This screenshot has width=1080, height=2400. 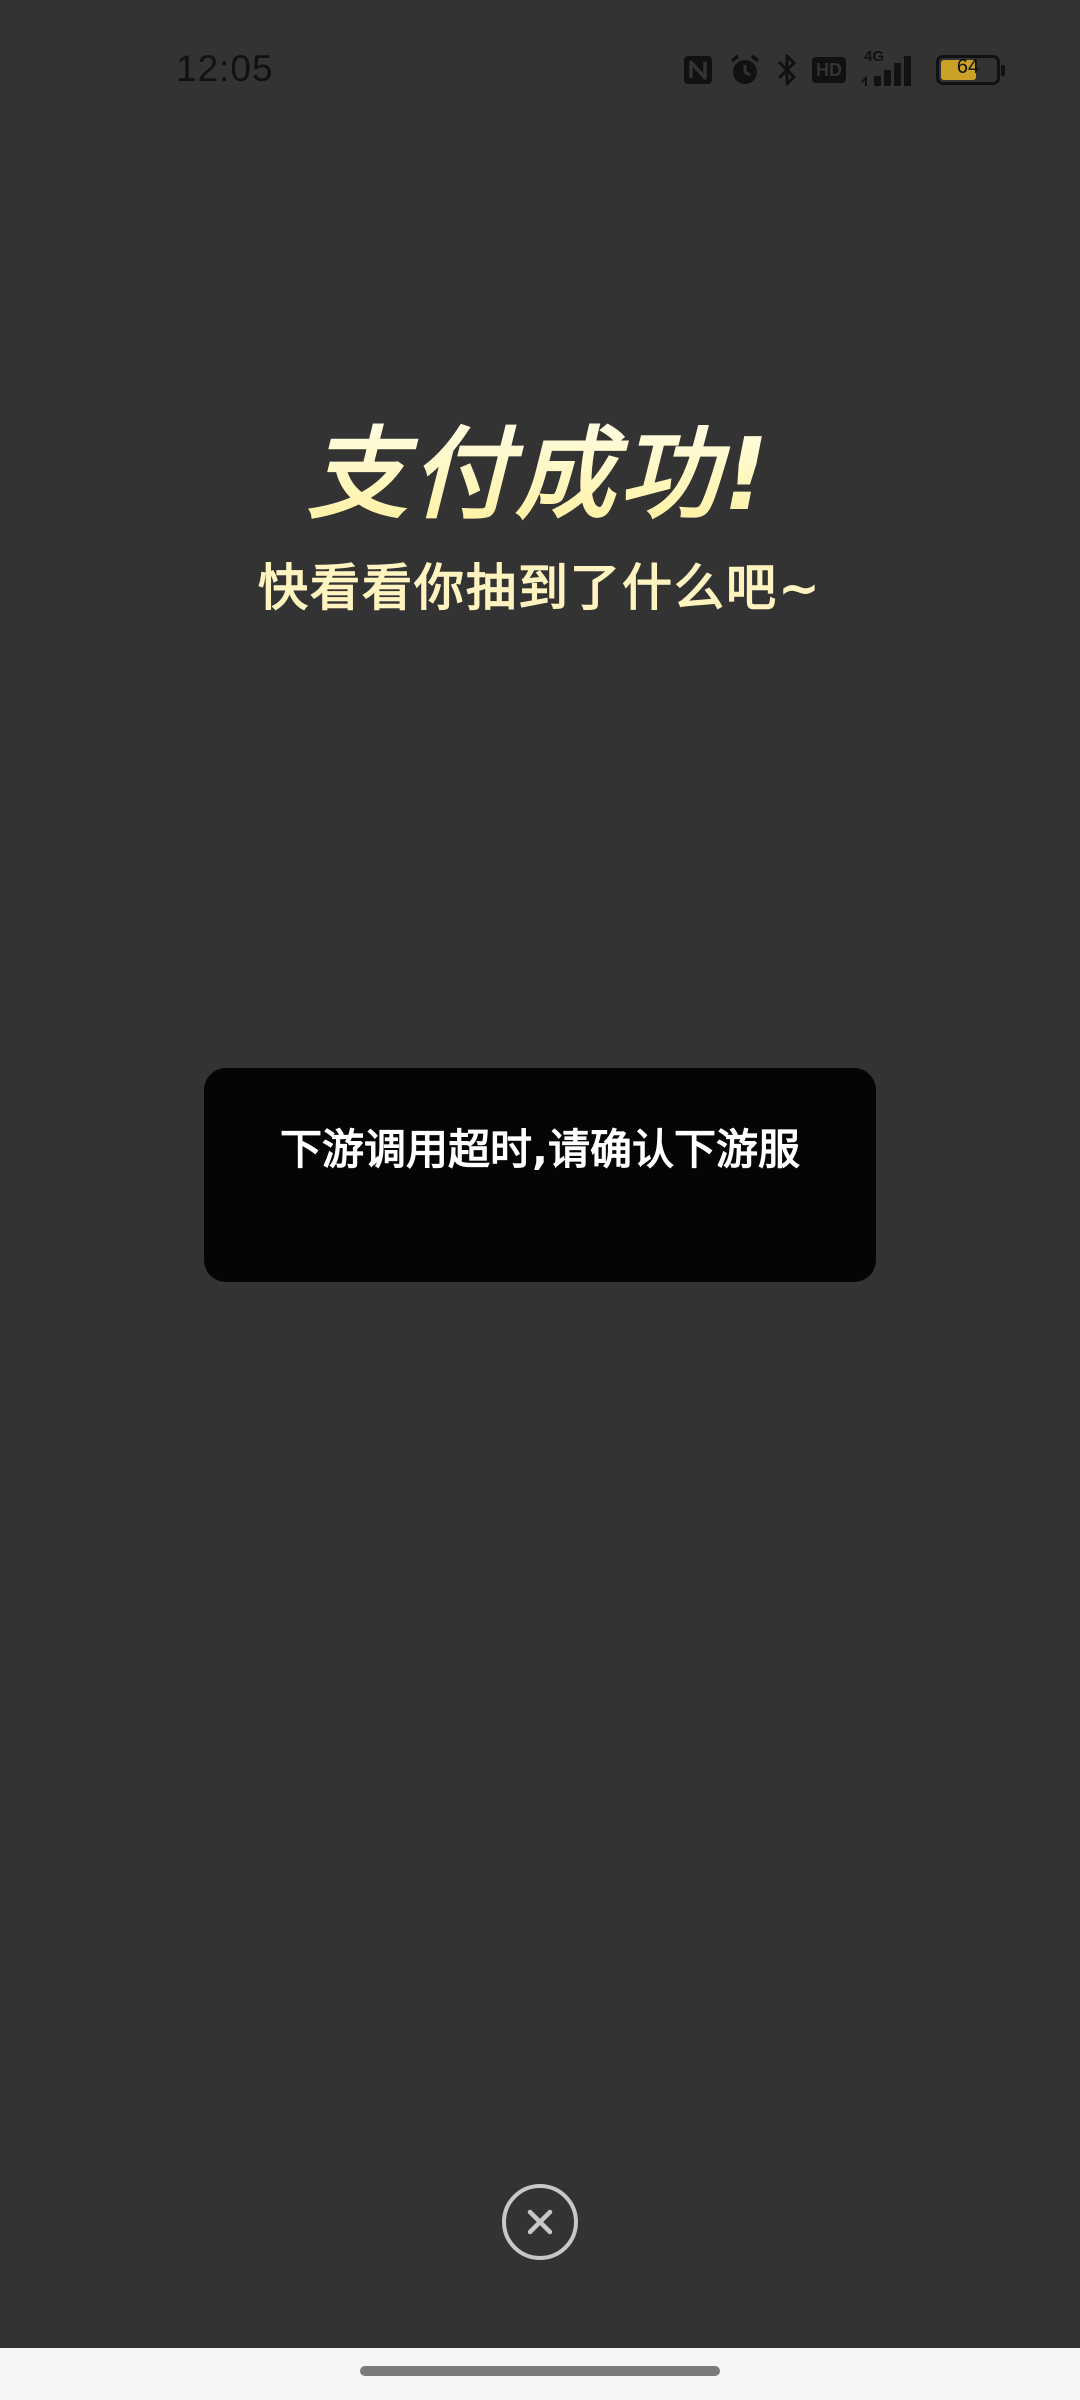 I want to click on payment-success-title: 支付成功!, so click(x=540, y=475).